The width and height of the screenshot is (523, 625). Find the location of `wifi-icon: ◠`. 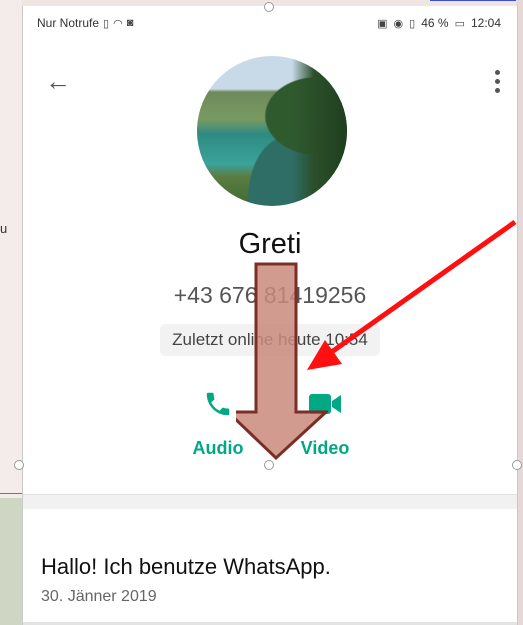

wifi-icon: ◠ is located at coordinates (118, 23).